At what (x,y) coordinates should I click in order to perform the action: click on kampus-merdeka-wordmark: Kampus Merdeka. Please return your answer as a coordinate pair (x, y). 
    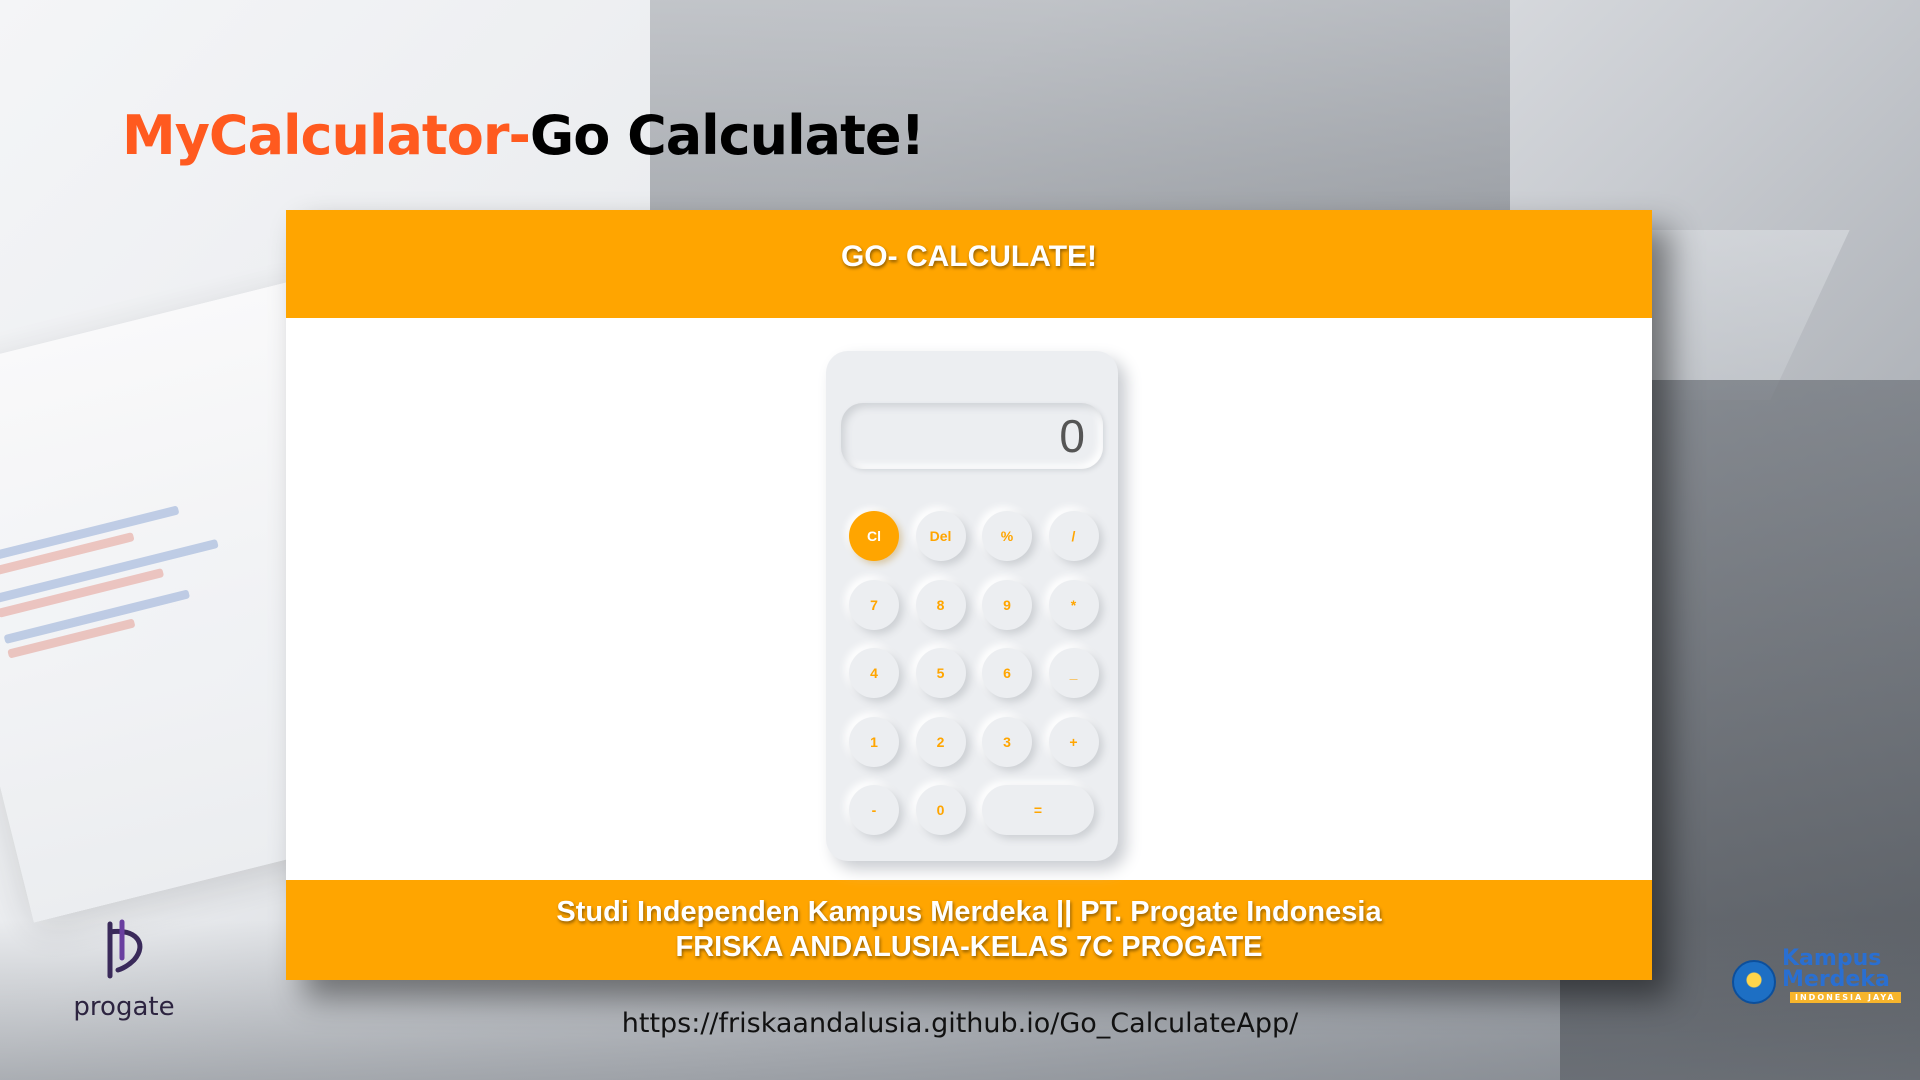
    Looking at the image, I should click on (1836, 969).